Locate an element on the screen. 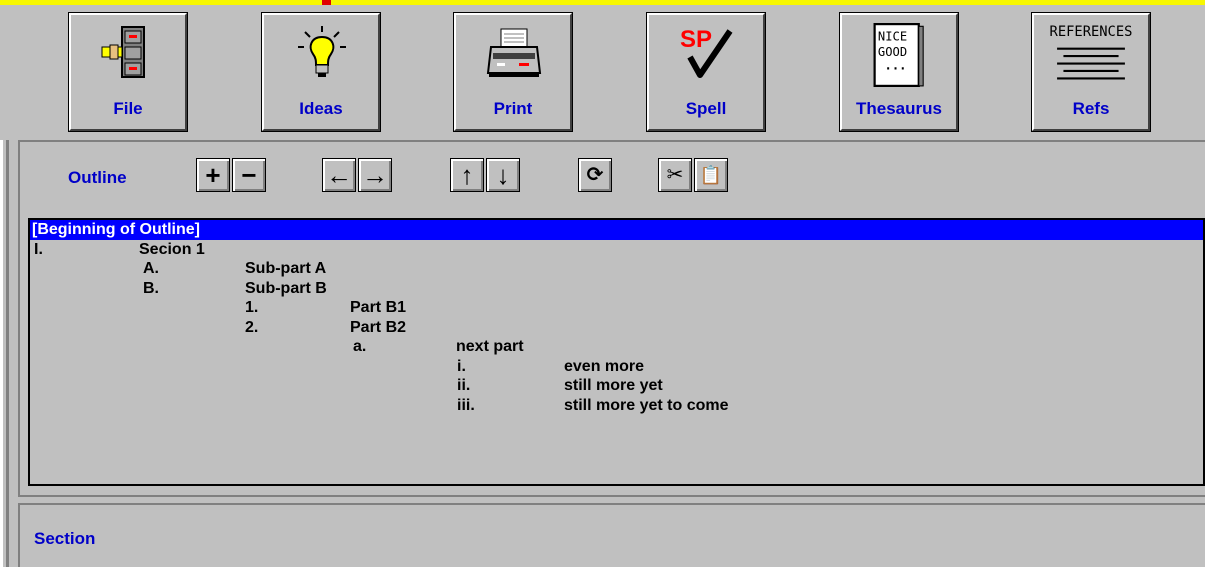 The image size is (1205, 567). add-remove-group: + − is located at coordinates (232, 175).